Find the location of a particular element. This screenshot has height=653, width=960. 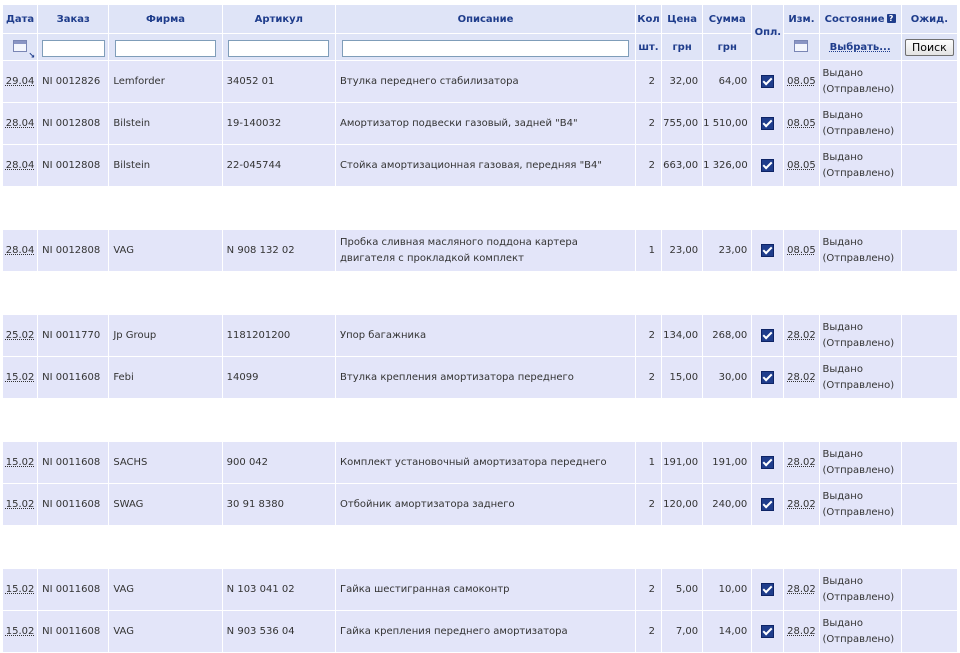

sum-text: 240,00 is located at coordinates (730, 504).